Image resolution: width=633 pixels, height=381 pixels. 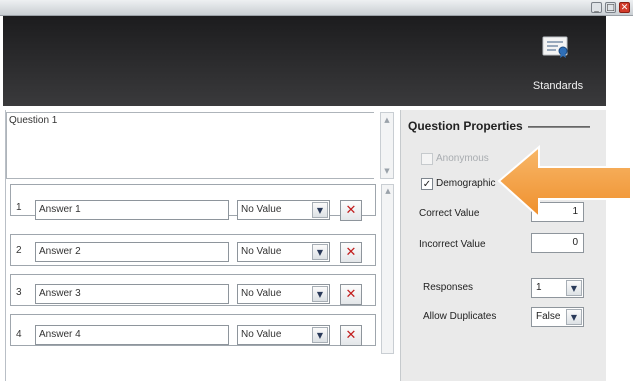 I want to click on allow-duplicates-value: False, so click(x=548, y=316).